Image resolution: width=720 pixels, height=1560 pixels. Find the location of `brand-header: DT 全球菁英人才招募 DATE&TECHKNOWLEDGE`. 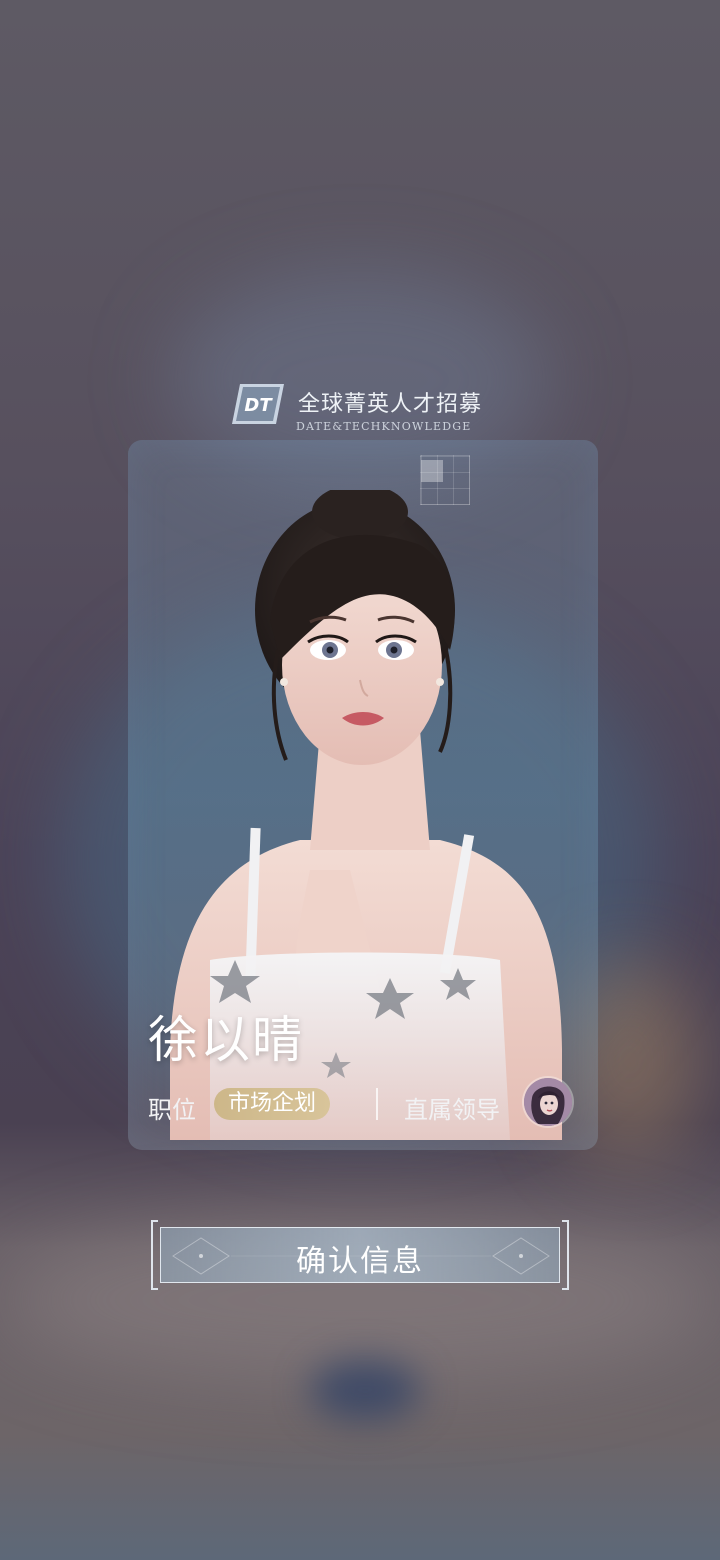

brand-header: DT 全球菁英人才招募 DATE&TECHKNOWLEDGE is located at coordinates (368, 410).